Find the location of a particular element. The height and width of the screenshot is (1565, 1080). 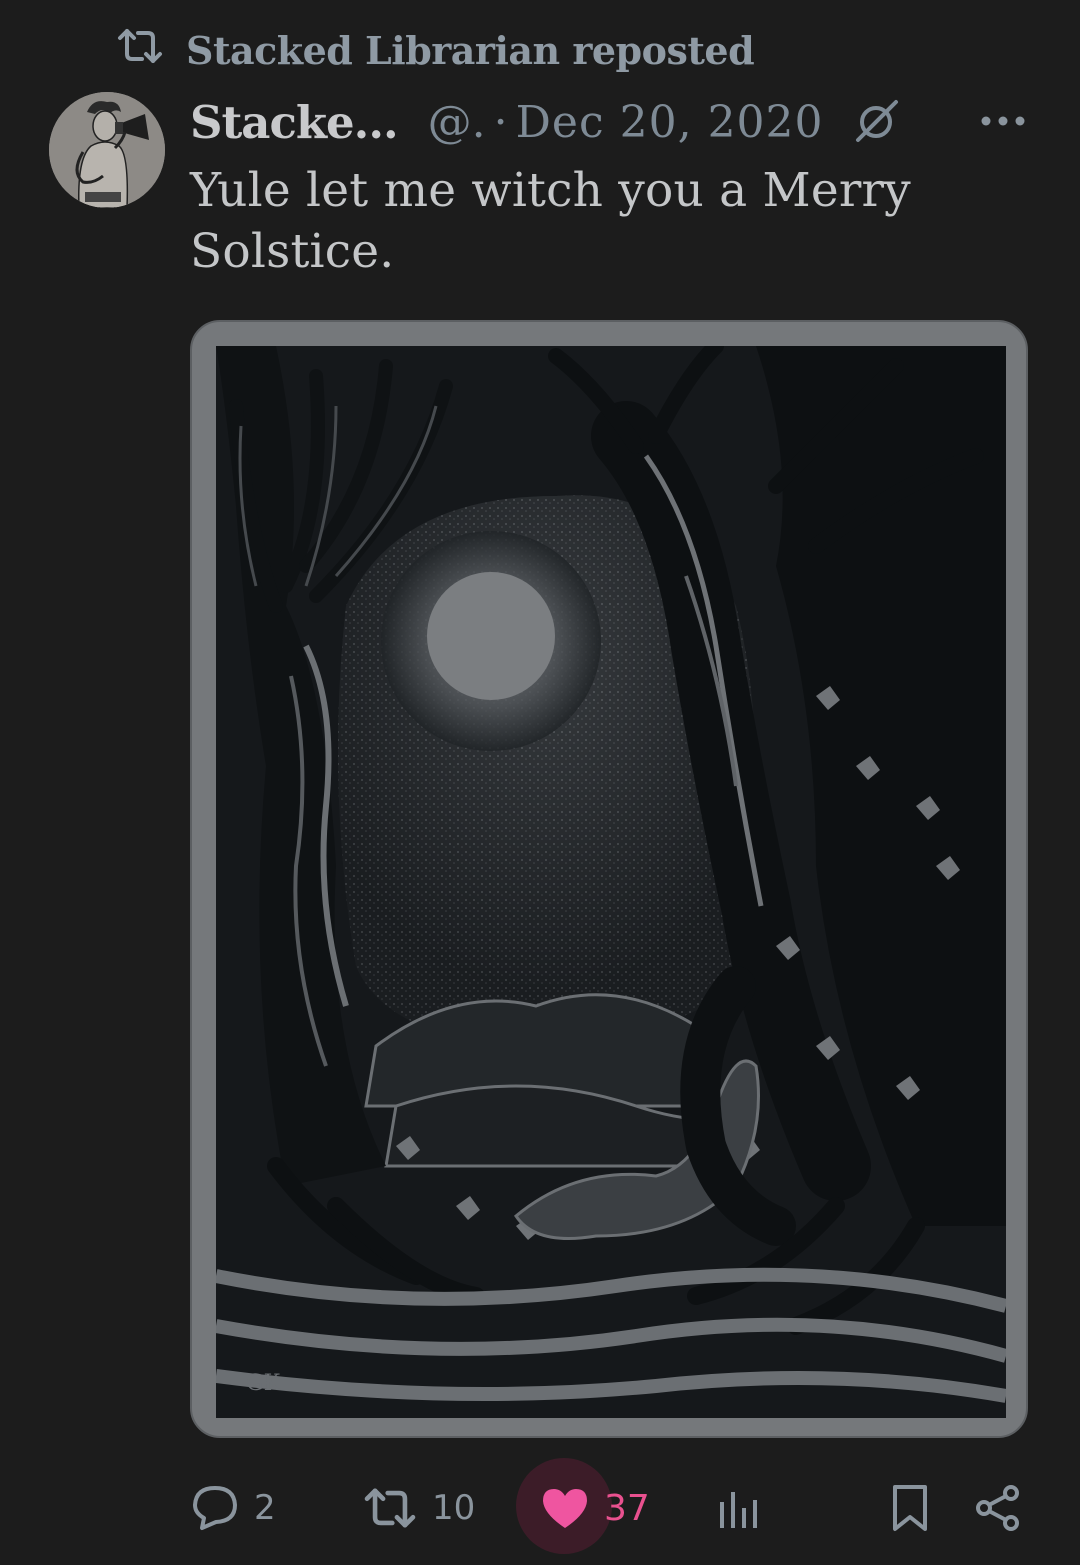

post-header: Stacke... @. · Dec 20, 2020 is located at coordinates (615, 122).